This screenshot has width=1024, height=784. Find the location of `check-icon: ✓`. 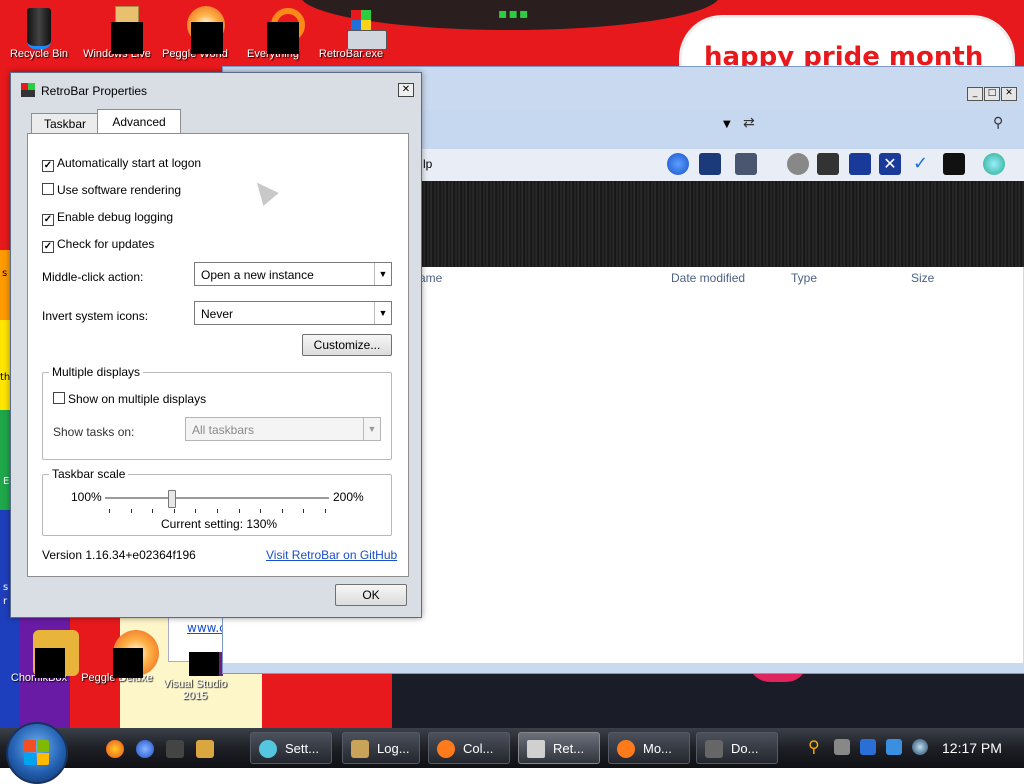

check-icon: ✓ is located at coordinates (924, 164).